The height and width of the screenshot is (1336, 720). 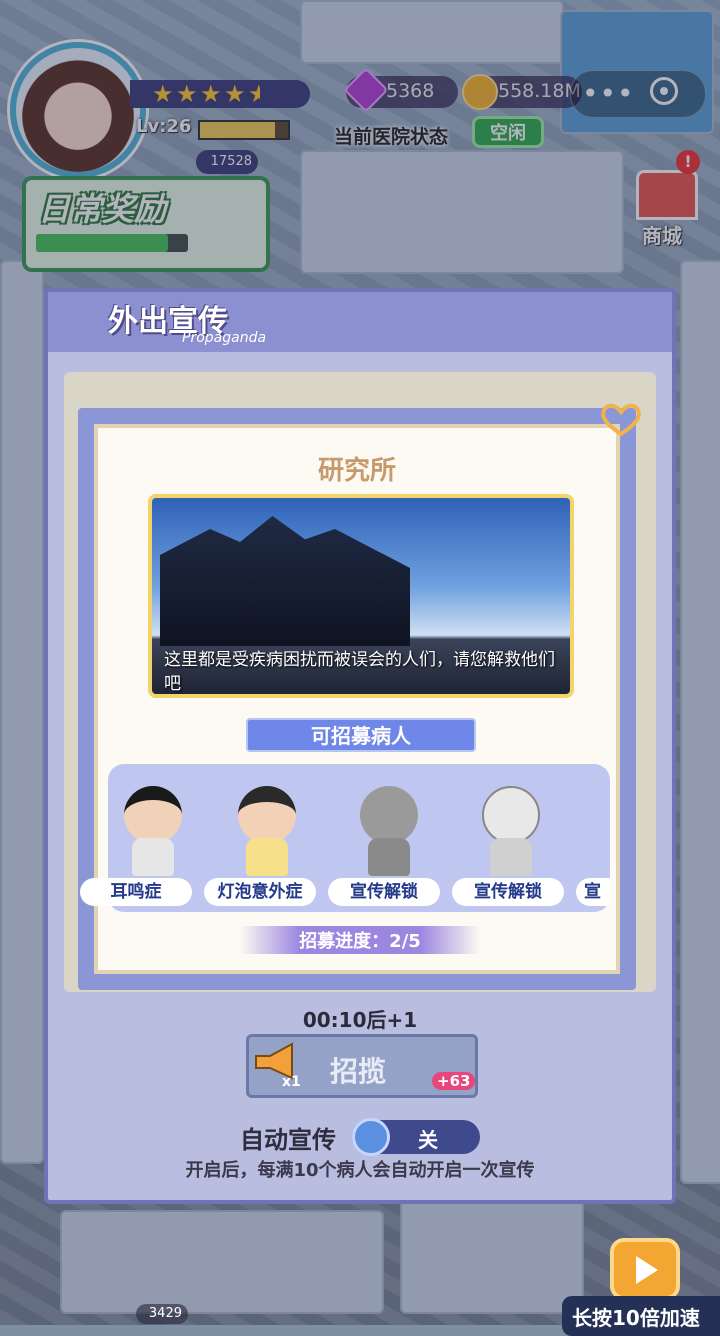 What do you see at coordinates (360, 1020) in the screenshot?
I see `recruit-timer: 00:10后+1` at bounding box center [360, 1020].